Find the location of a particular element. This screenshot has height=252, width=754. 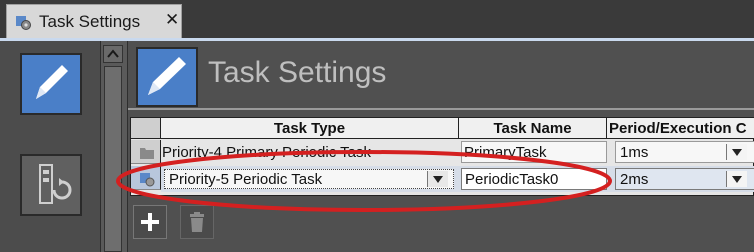

period-value: 2ms is located at coordinates (634, 179).